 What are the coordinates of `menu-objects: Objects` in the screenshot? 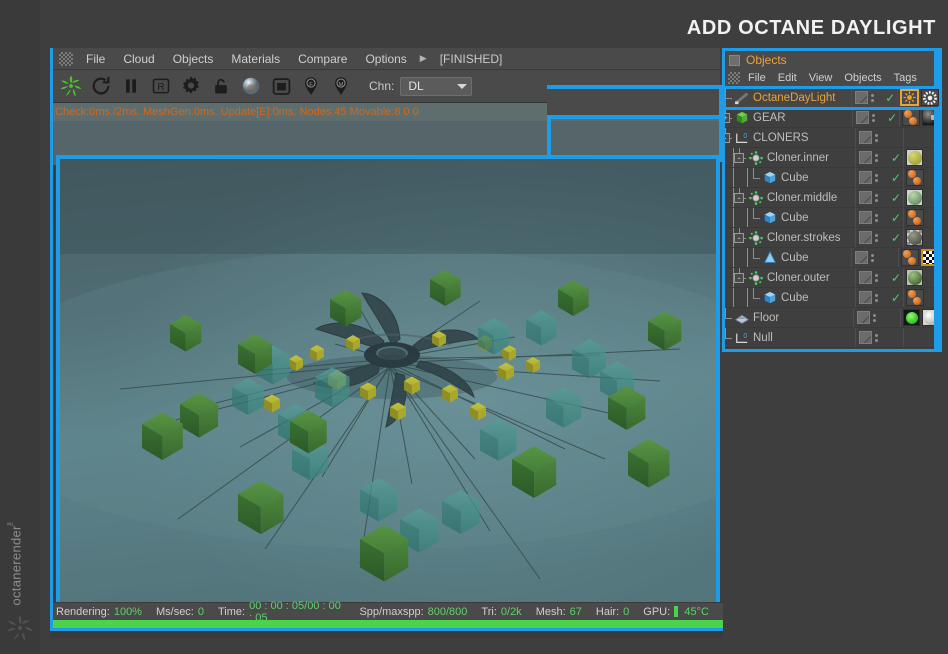 It's located at (193, 59).